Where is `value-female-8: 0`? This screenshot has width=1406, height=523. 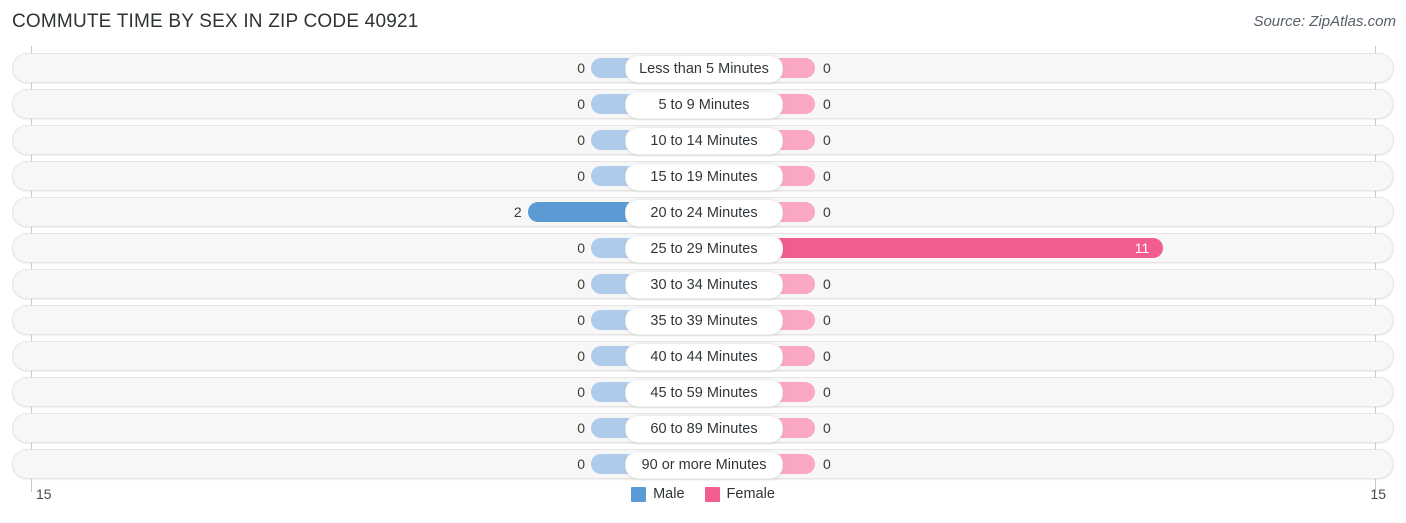 value-female-8: 0 is located at coordinates (827, 320).